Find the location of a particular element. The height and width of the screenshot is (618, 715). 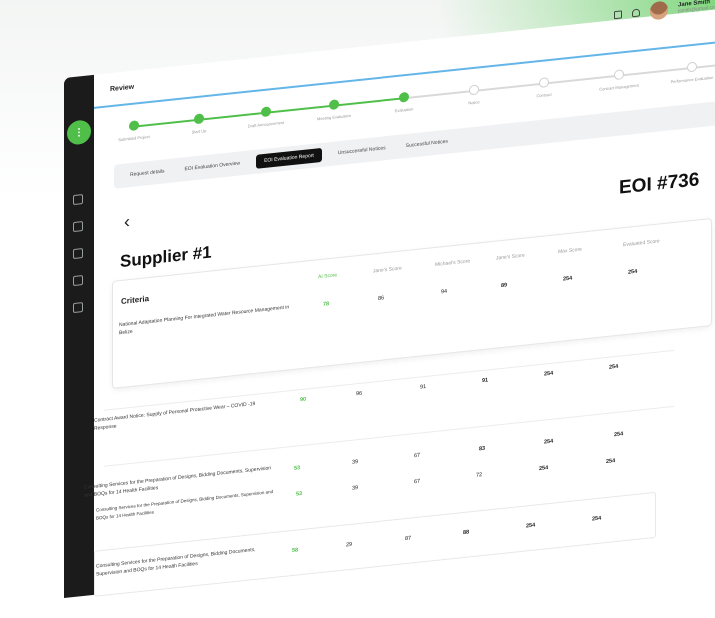

dashboard-icon is located at coordinates (78, 200).